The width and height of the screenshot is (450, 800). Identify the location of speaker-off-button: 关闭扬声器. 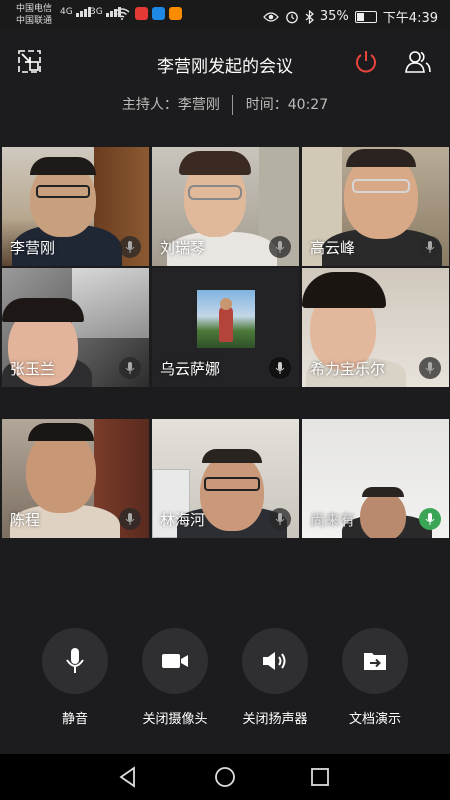
(275, 677).